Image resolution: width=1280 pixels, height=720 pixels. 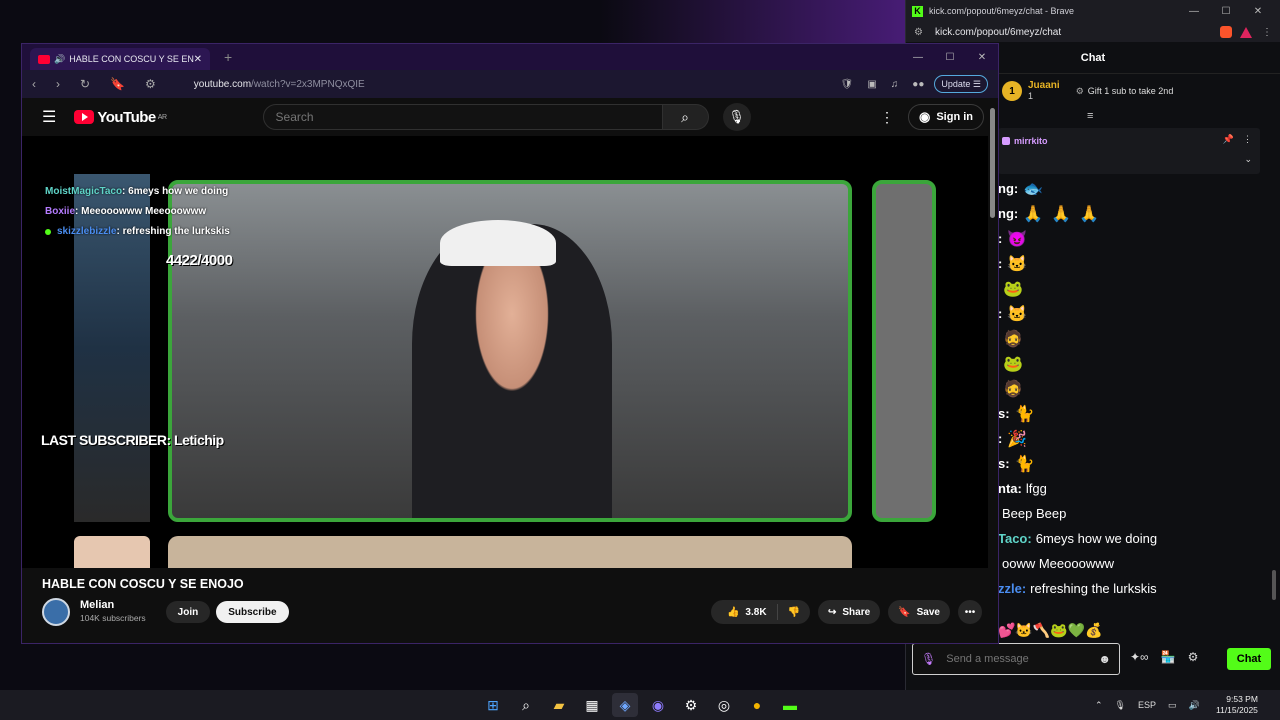 What do you see at coordinates (468, 117) in the screenshot?
I see `search-input` at bounding box center [468, 117].